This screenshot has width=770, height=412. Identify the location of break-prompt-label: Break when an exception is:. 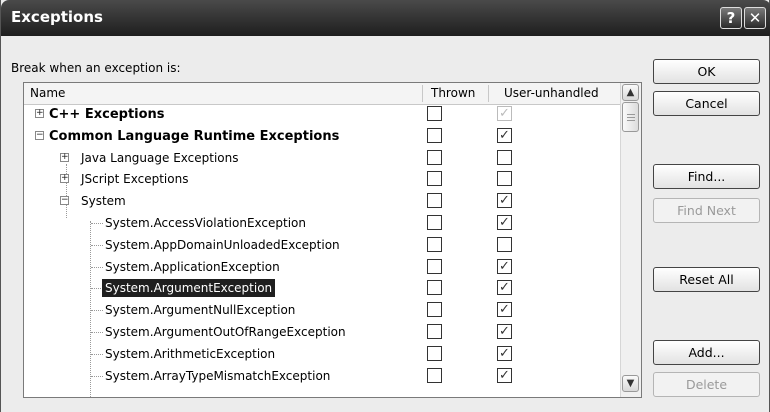
(96, 68).